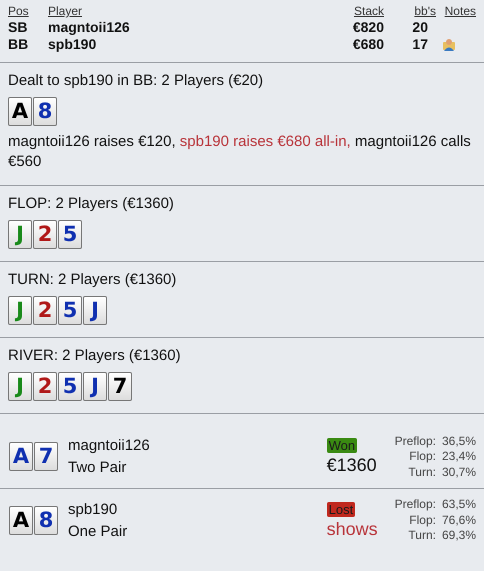 The image size is (484, 571). I want to click on column-header: Pos, so click(18, 11).